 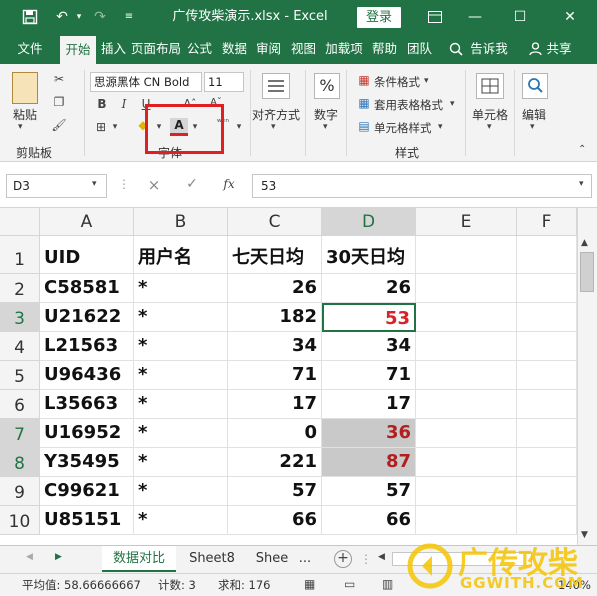 What do you see at coordinates (87, 404) in the screenshot?
I see `table-cell: L35663` at bounding box center [87, 404].